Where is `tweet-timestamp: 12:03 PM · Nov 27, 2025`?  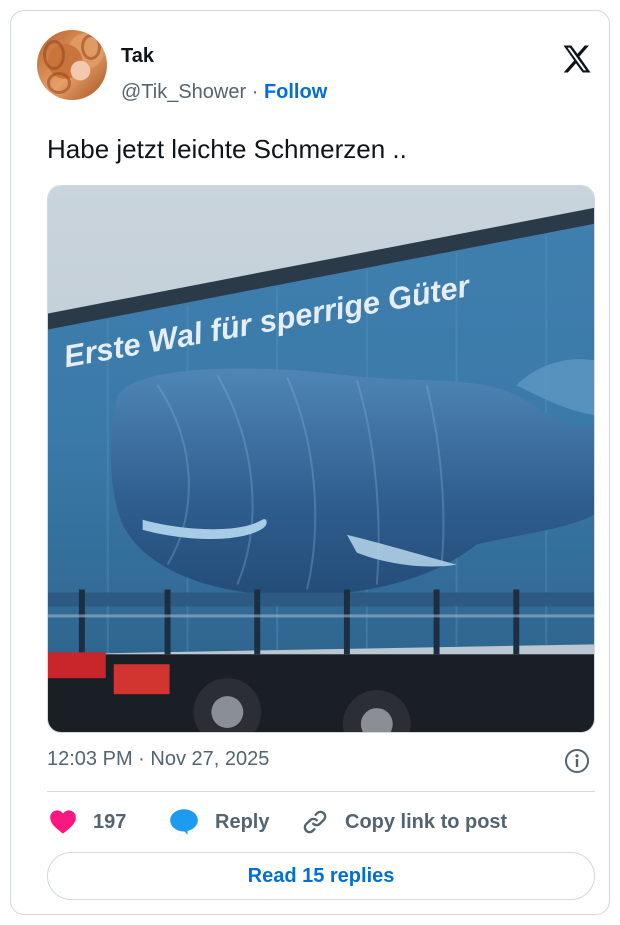
tweet-timestamp: 12:03 PM · Nov 27, 2025 is located at coordinates (158, 759).